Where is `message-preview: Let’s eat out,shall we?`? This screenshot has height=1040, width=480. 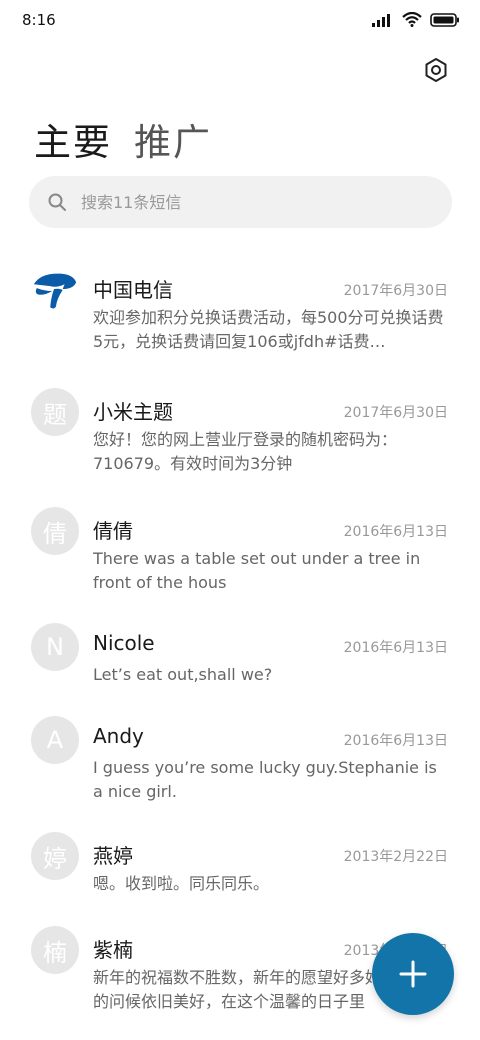 message-preview: Let’s eat out,shall we? is located at coordinates (183, 674).